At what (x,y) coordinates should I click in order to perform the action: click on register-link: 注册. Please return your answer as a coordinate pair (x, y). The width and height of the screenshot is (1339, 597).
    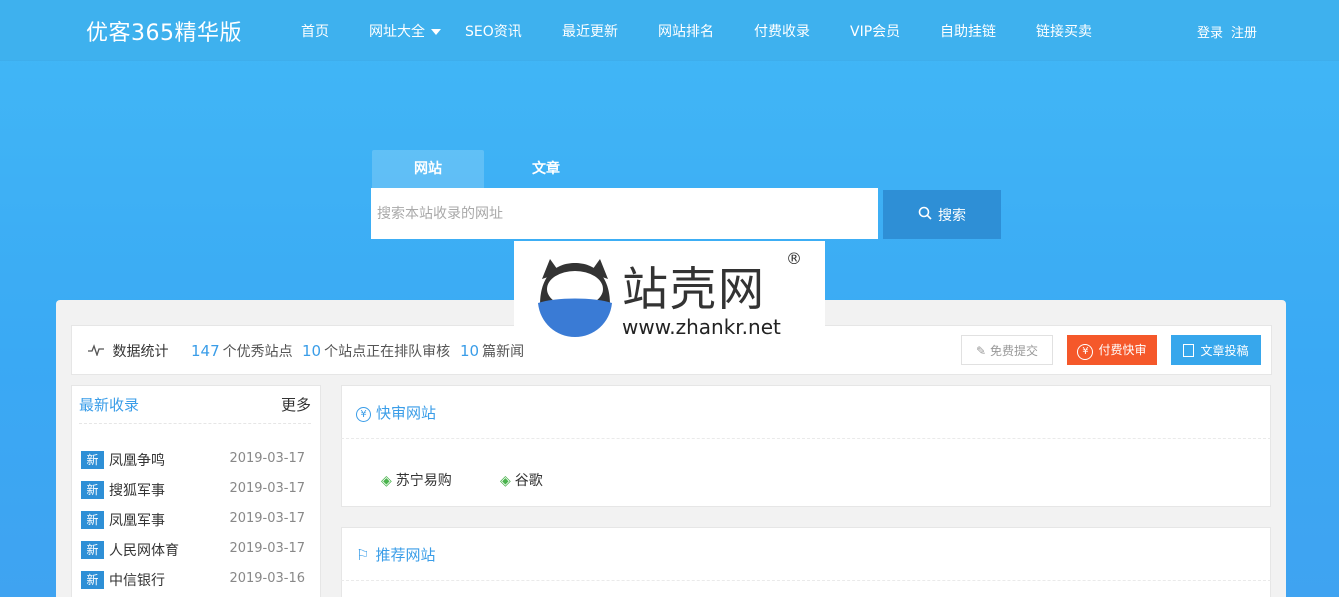
    Looking at the image, I should click on (1244, 33).